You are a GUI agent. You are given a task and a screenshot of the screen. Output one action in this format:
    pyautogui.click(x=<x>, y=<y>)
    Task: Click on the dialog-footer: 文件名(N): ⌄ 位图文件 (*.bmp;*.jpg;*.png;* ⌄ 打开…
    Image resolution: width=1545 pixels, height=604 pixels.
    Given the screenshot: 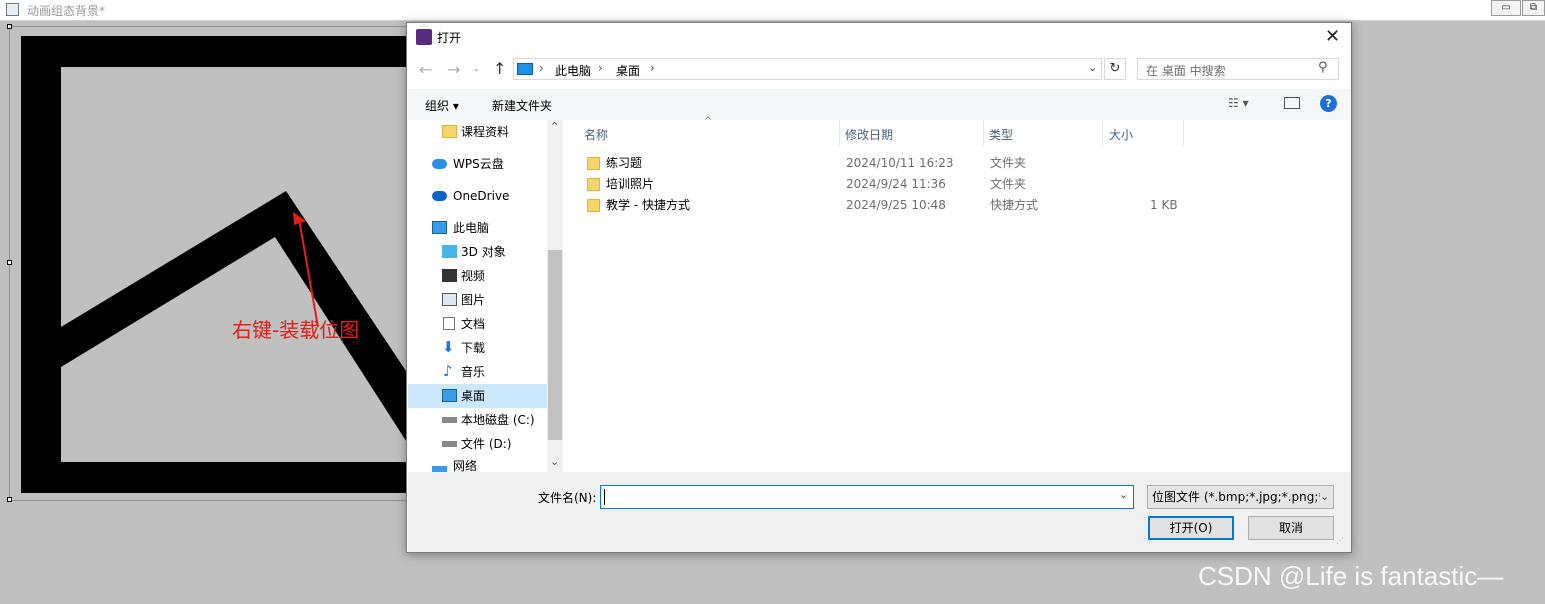 What is the action you would take?
    pyautogui.click(x=879, y=512)
    